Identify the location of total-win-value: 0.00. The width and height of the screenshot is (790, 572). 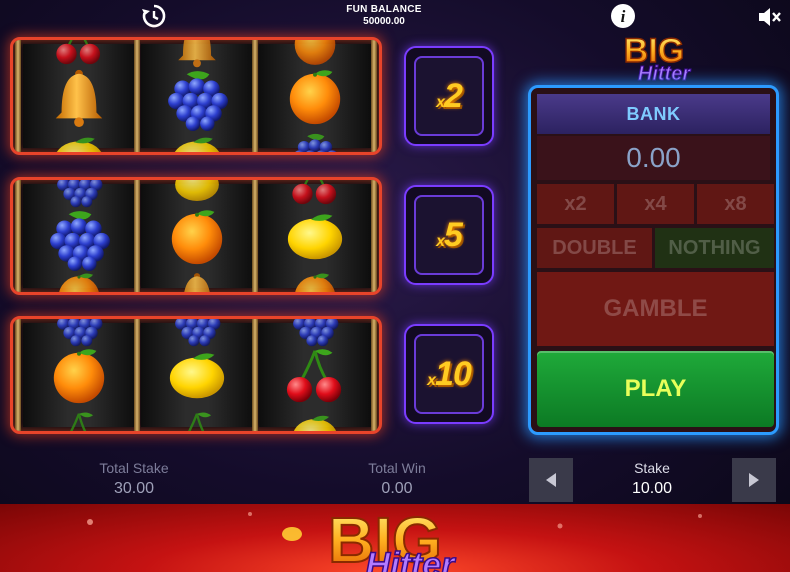
(397, 488).